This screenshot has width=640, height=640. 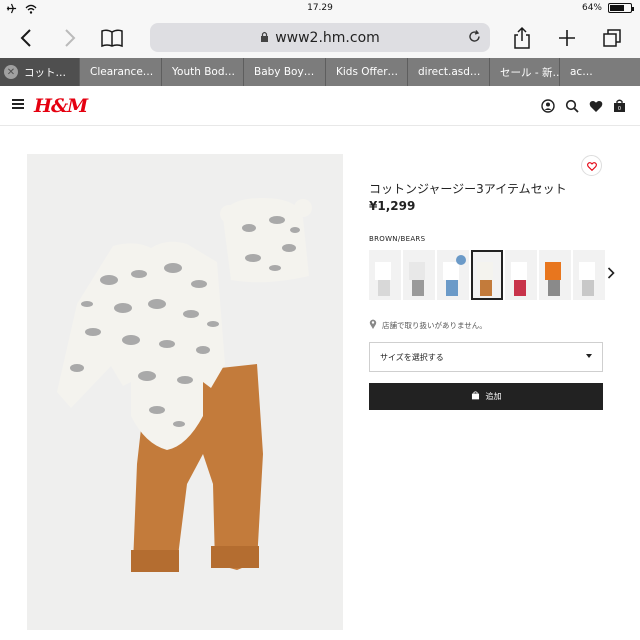 I want to click on store-availability: 店舗で取り扱いがありません。, so click(x=428, y=325).